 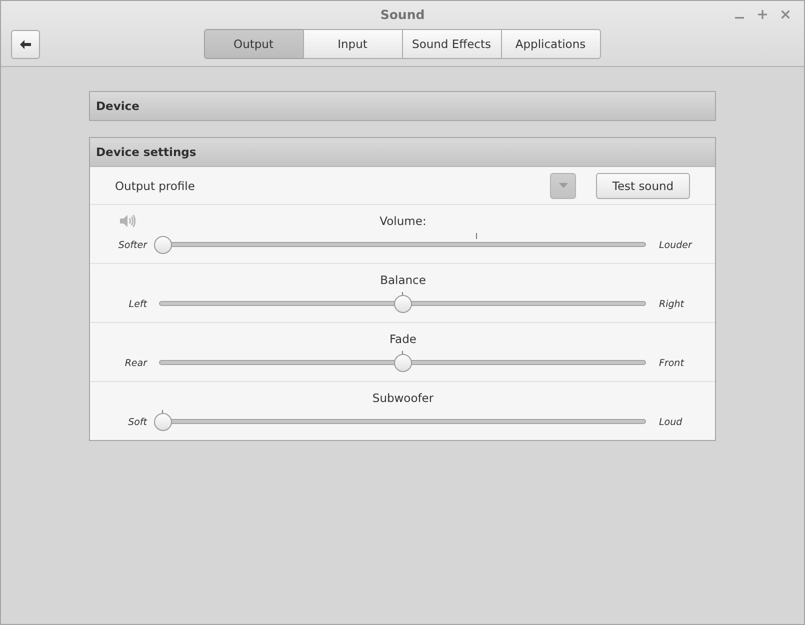 I want to click on window-title: Sound, so click(x=402, y=14).